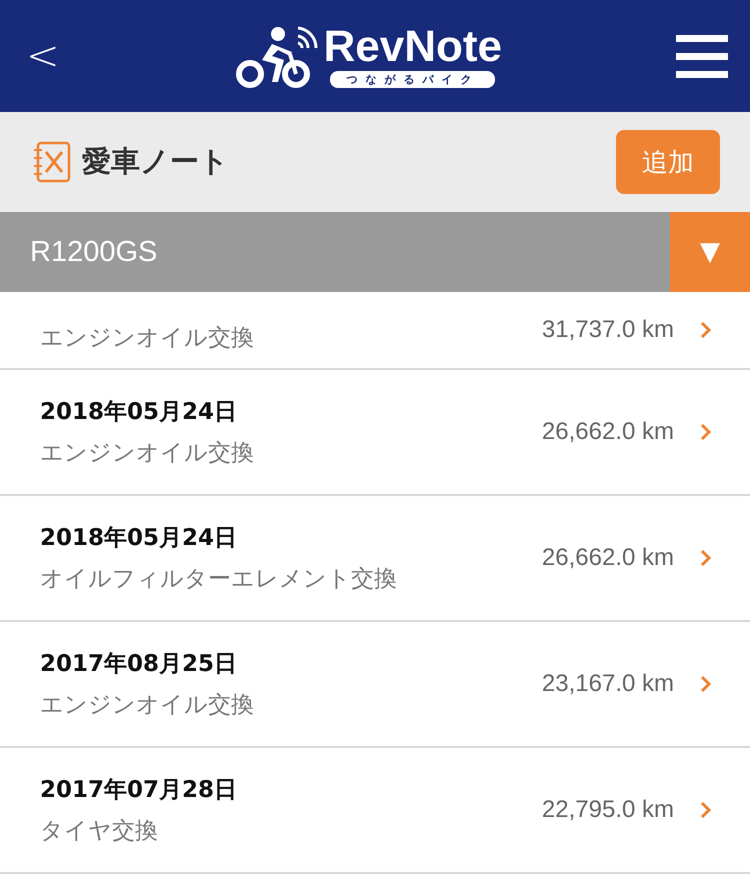  I want to click on back-button: <, so click(43, 56).